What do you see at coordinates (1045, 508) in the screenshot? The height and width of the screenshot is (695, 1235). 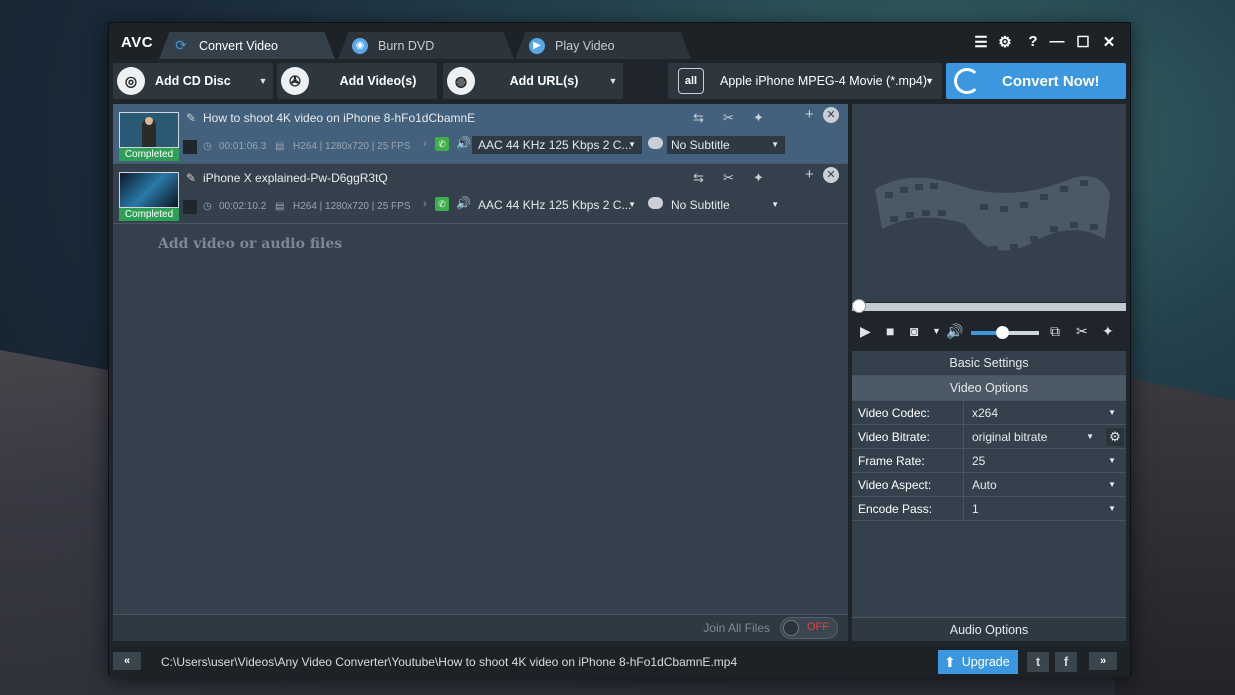 I see `setting-value: 1 ▼` at bounding box center [1045, 508].